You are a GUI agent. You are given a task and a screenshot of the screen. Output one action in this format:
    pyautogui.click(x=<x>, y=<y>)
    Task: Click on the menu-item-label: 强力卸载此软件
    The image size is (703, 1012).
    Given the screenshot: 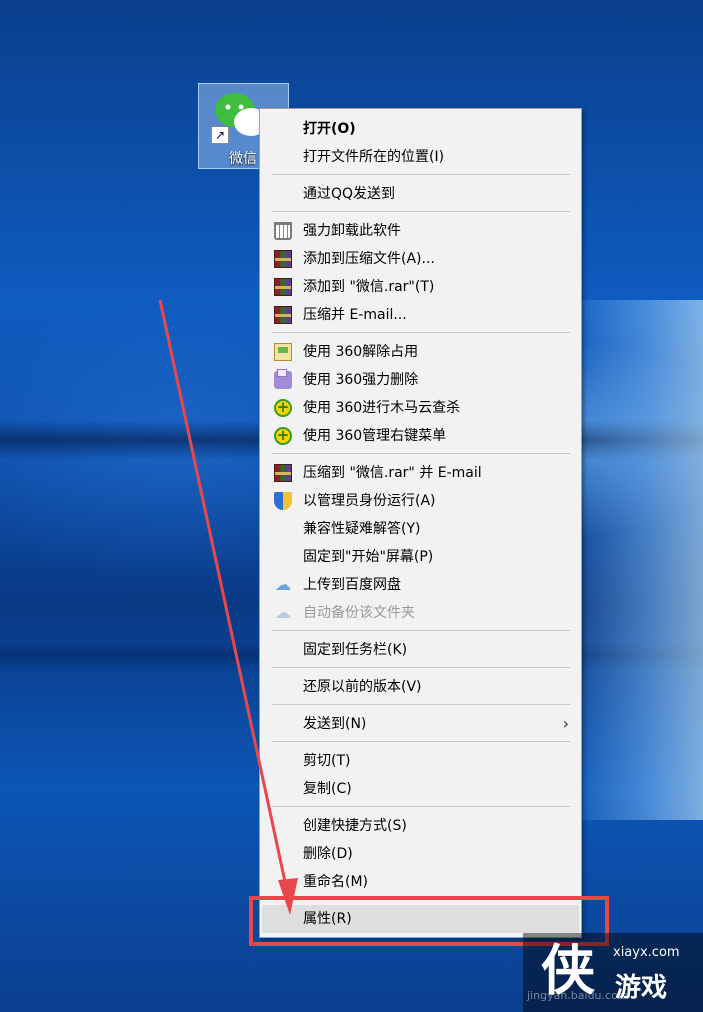 What is the action you would take?
    pyautogui.click(x=352, y=231)
    